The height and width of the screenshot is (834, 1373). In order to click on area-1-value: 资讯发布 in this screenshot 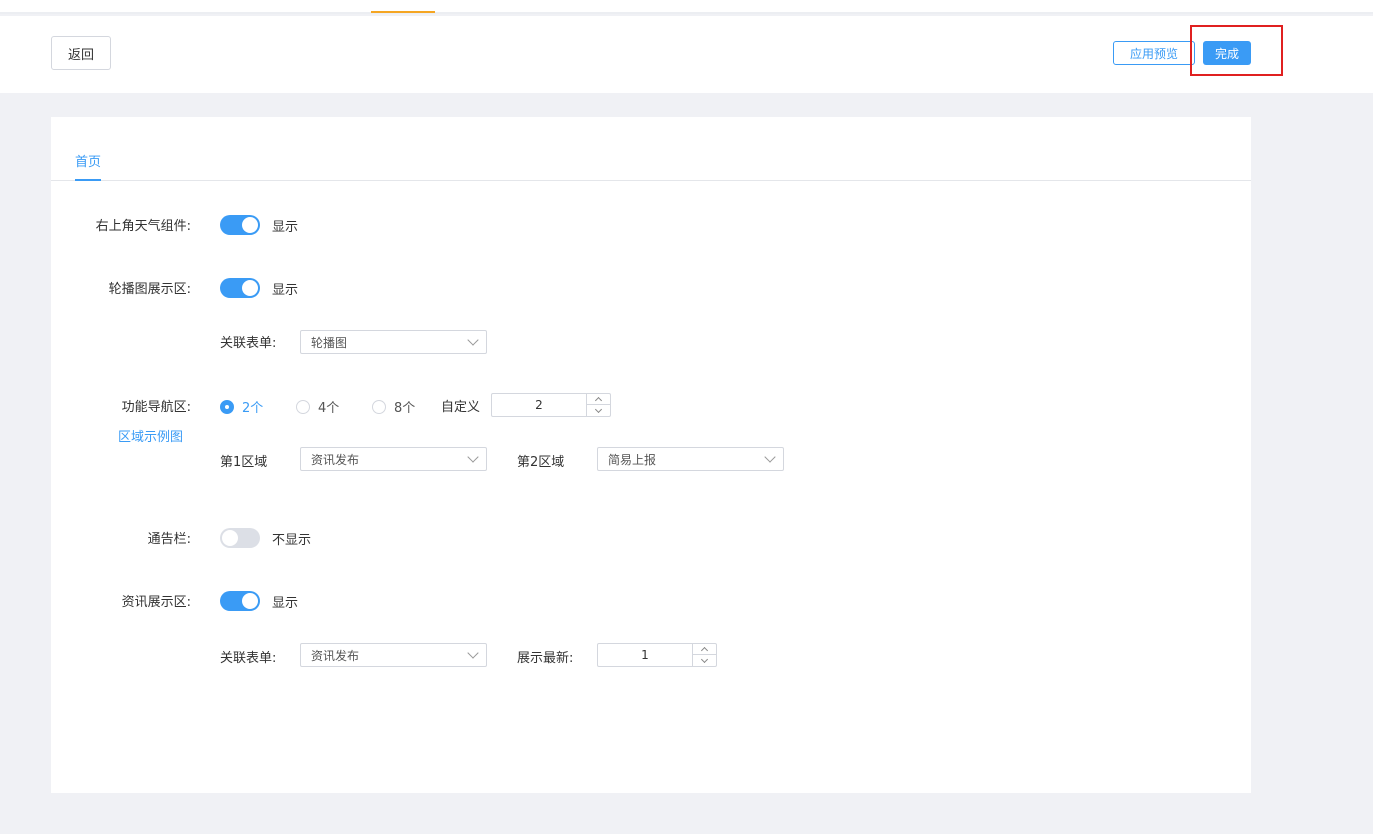, I will do `click(335, 459)`.